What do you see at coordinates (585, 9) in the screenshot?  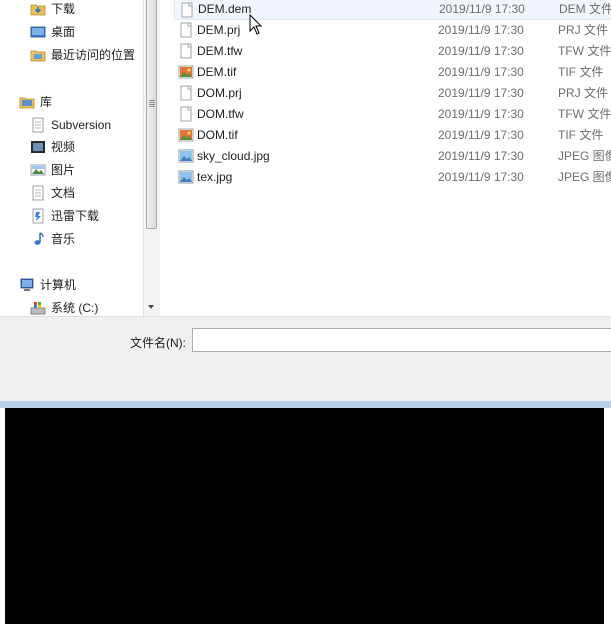 I see `file-type: DEM 文件` at bounding box center [585, 9].